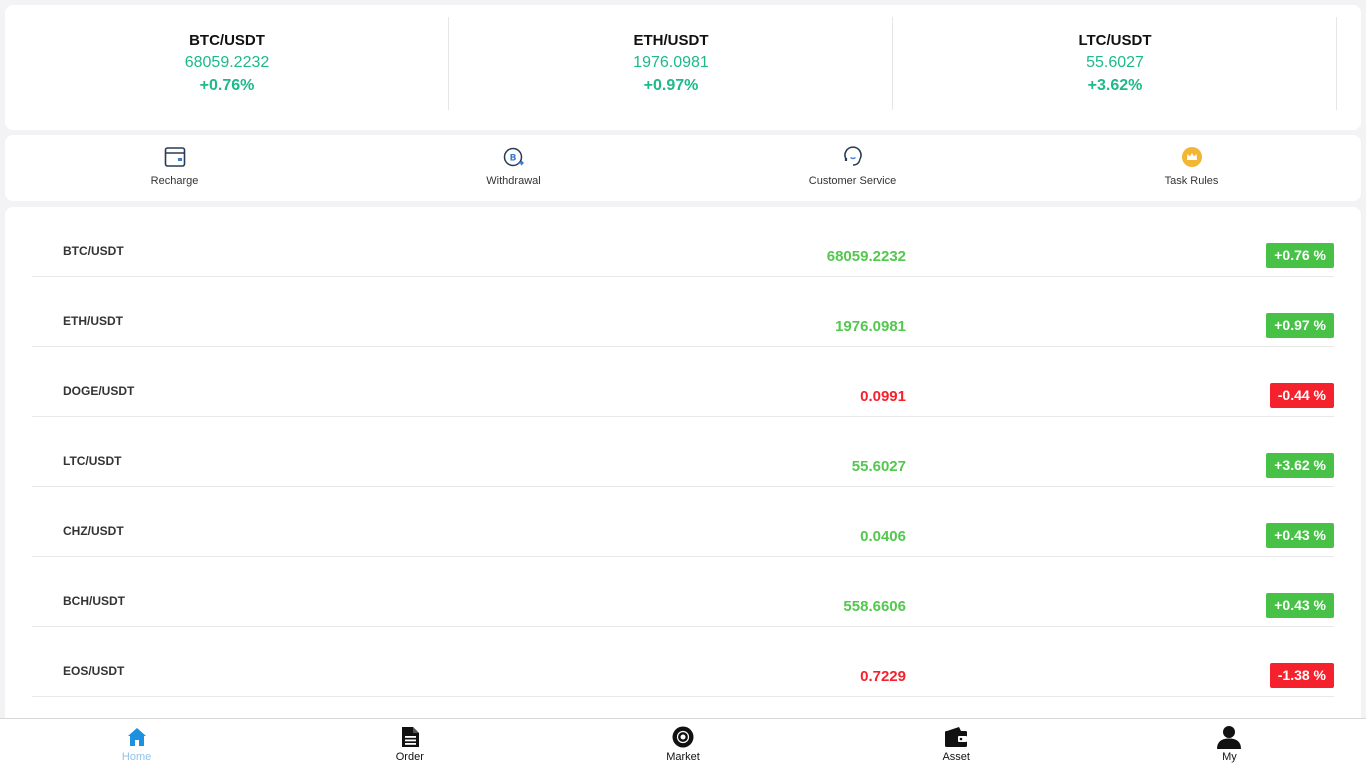 The height and width of the screenshot is (768, 1366). I want to click on nav-label: My, so click(1229, 757).